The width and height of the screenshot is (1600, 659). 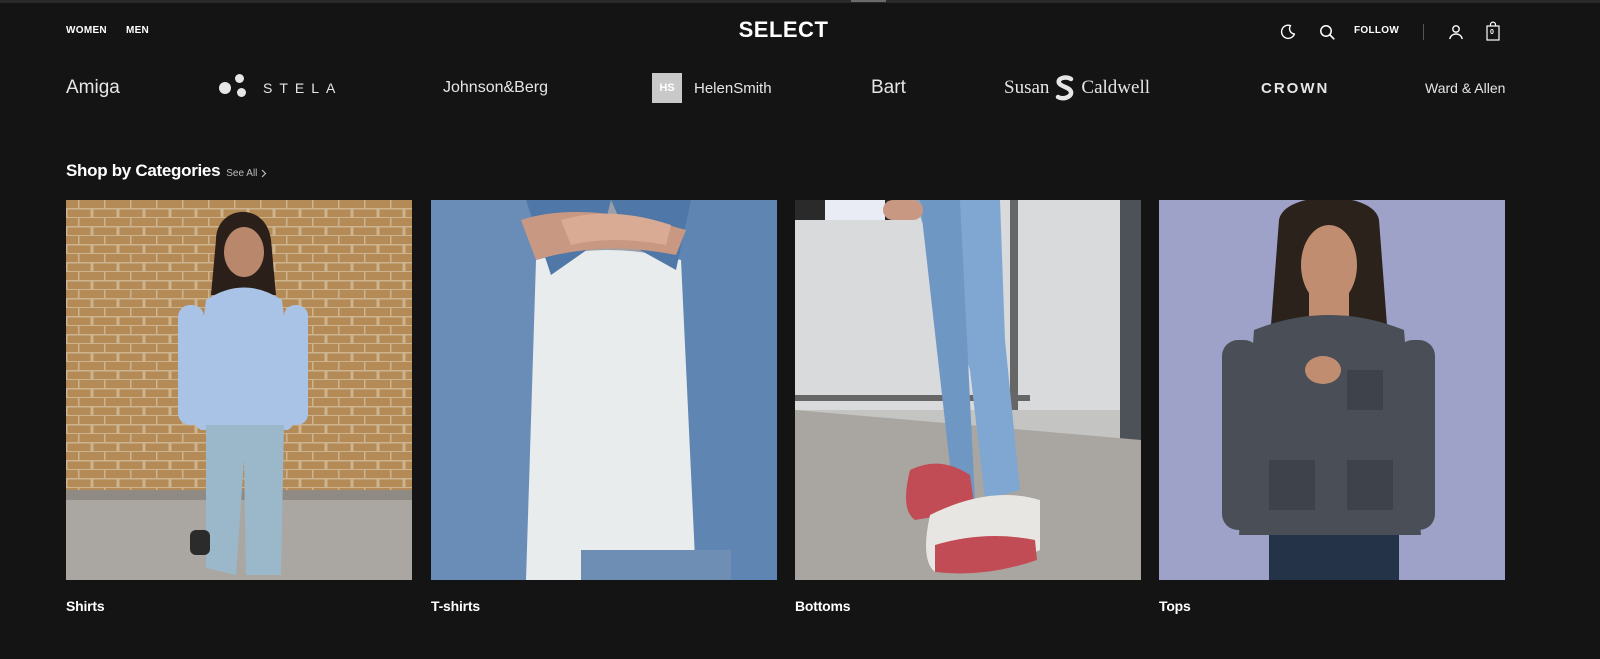 What do you see at coordinates (1465, 88) in the screenshot?
I see `brand-ward-allen-logo: Ward & Allen` at bounding box center [1465, 88].